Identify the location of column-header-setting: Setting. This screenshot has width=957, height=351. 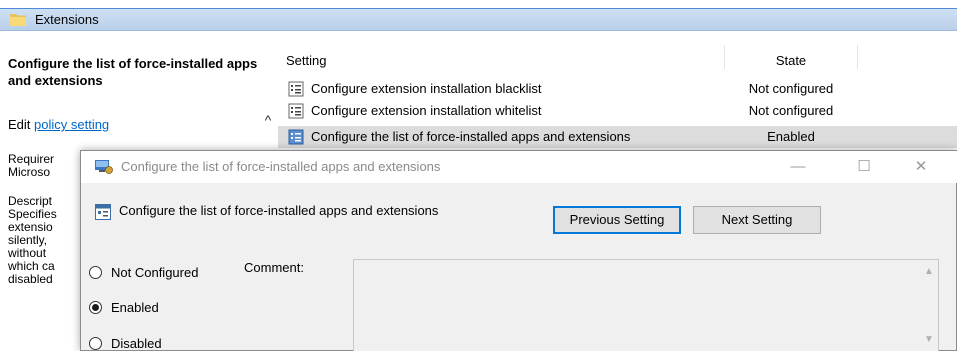
(306, 60).